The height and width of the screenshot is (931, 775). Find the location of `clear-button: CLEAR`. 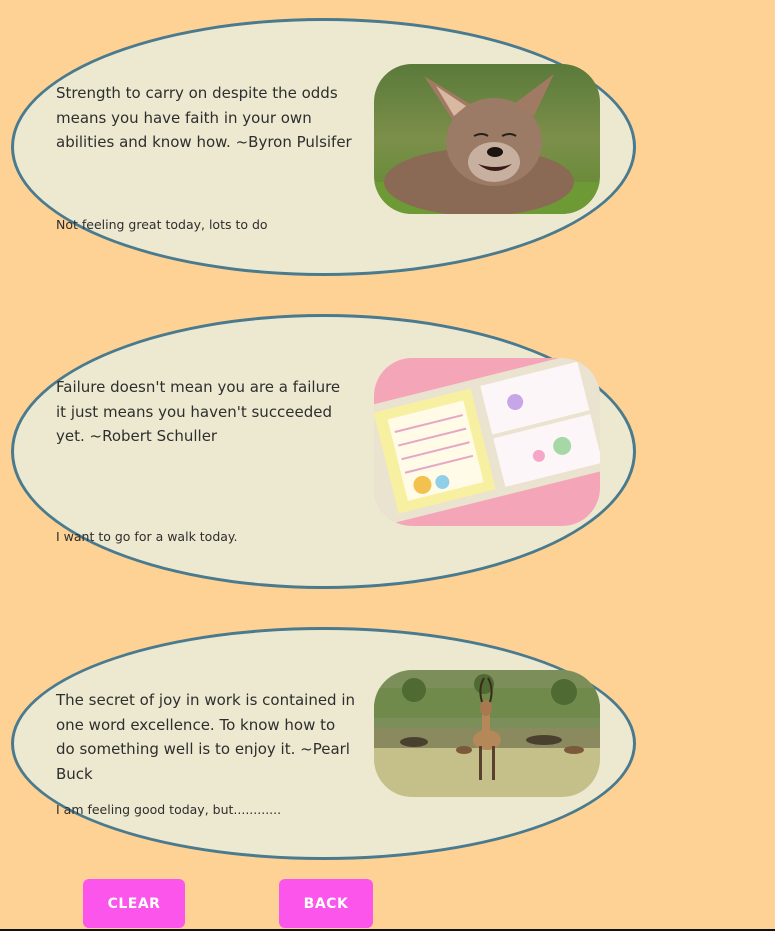

clear-button: CLEAR is located at coordinates (134, 903).